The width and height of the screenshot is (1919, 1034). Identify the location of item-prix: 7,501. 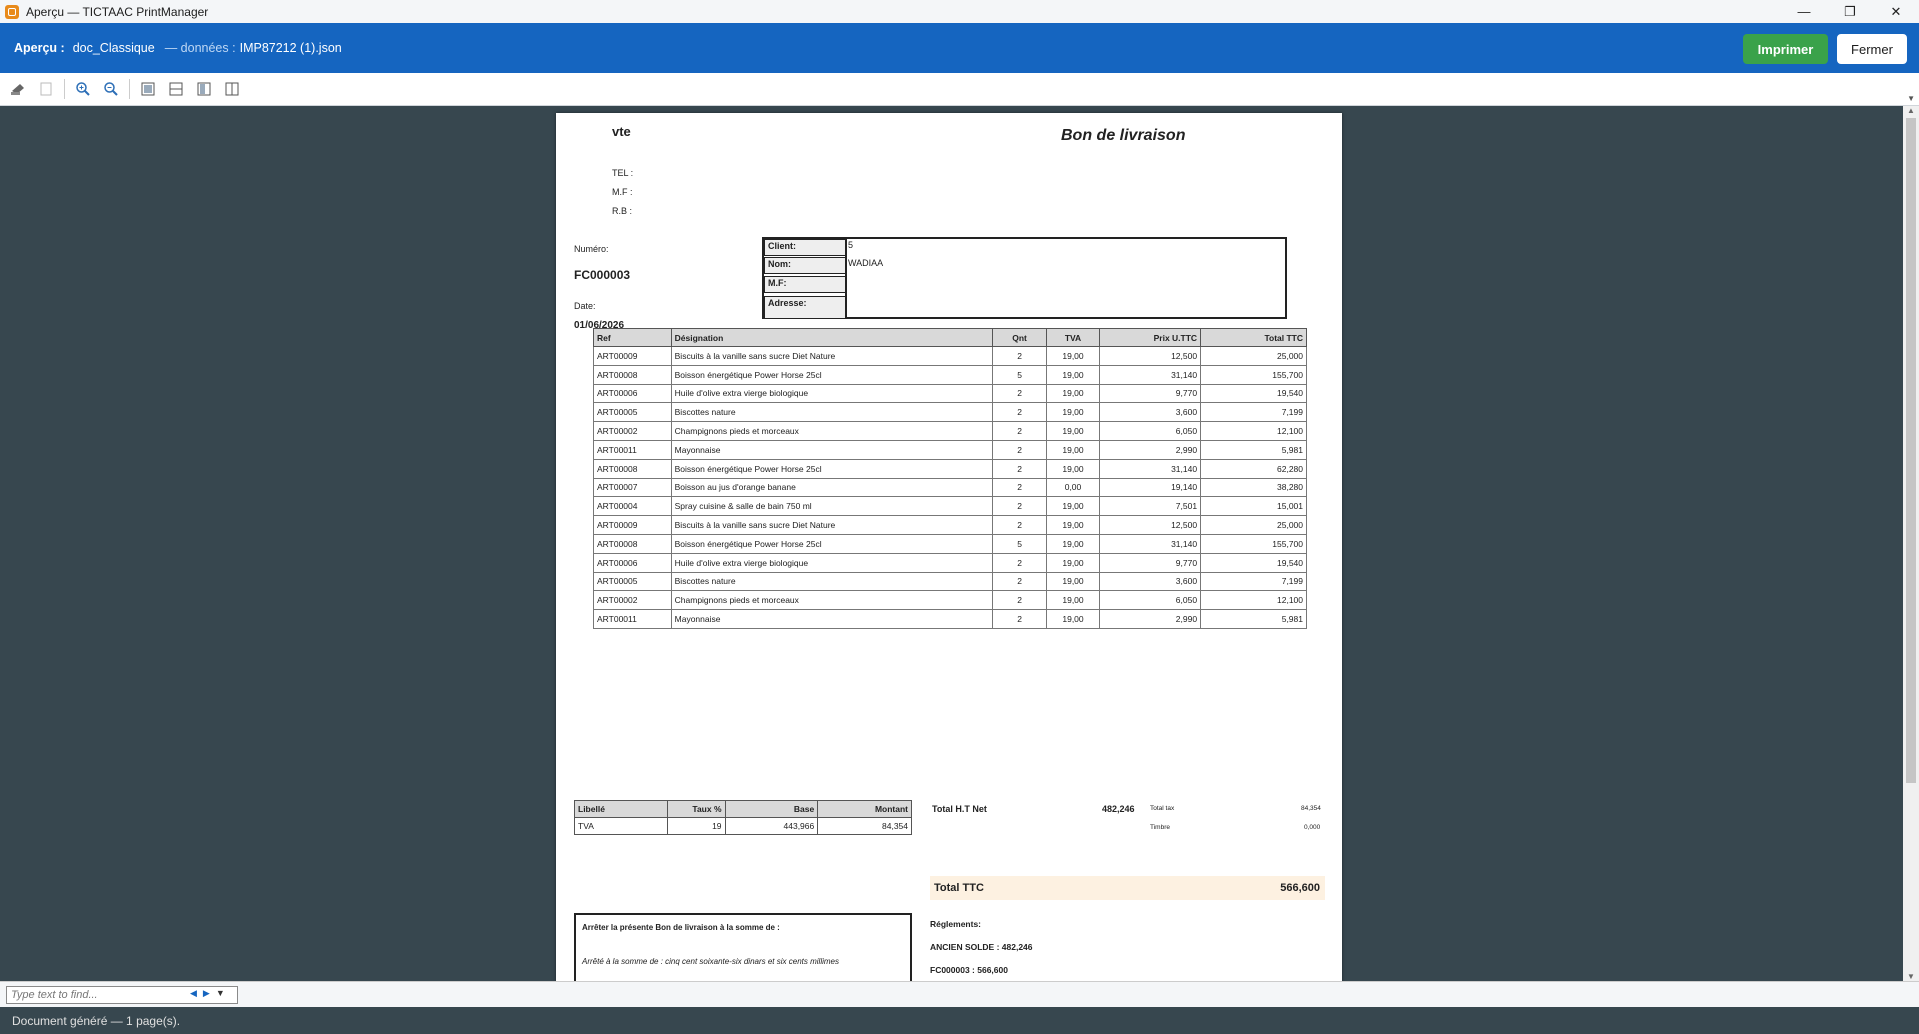
(1150, 506).